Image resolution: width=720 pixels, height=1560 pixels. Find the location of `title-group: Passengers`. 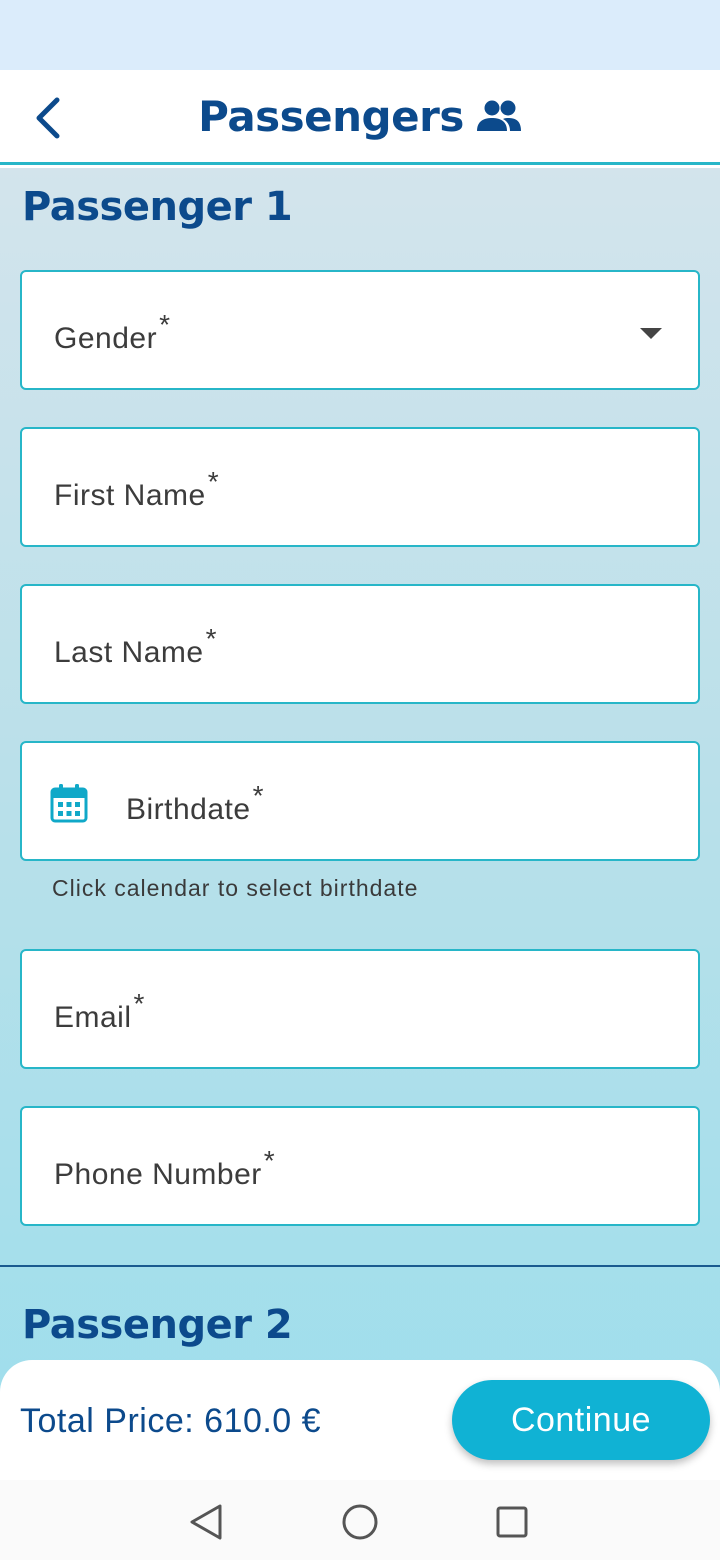

title-group: Passengers is located at coordinates (360, 116).